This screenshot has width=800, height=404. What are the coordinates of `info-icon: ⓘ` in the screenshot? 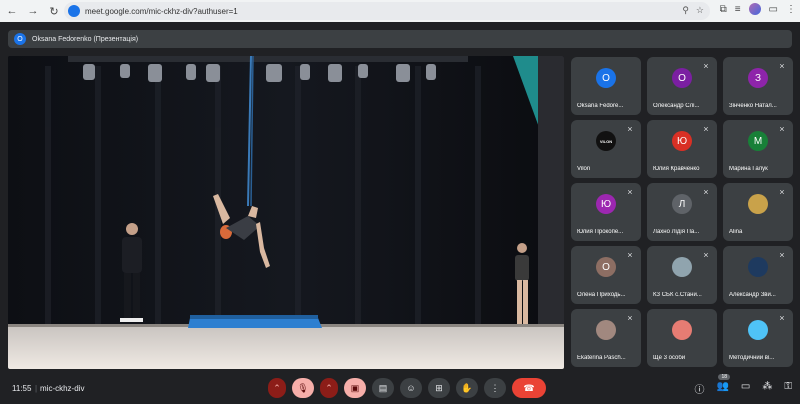 It's located at (699, 388).